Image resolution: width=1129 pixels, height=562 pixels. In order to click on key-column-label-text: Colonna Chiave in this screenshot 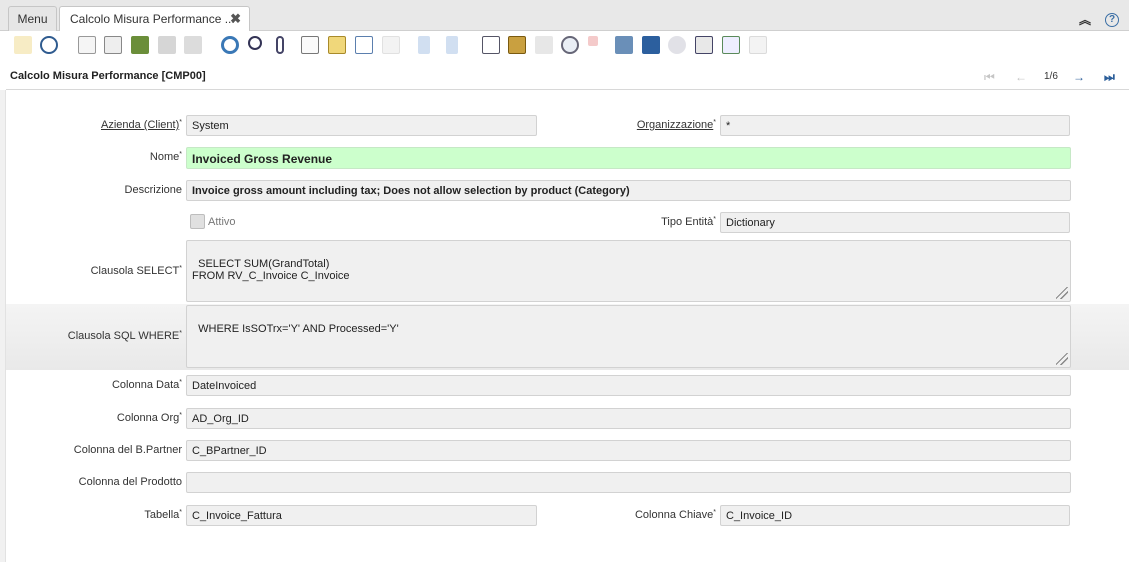, I will do `click(674, 515)`.